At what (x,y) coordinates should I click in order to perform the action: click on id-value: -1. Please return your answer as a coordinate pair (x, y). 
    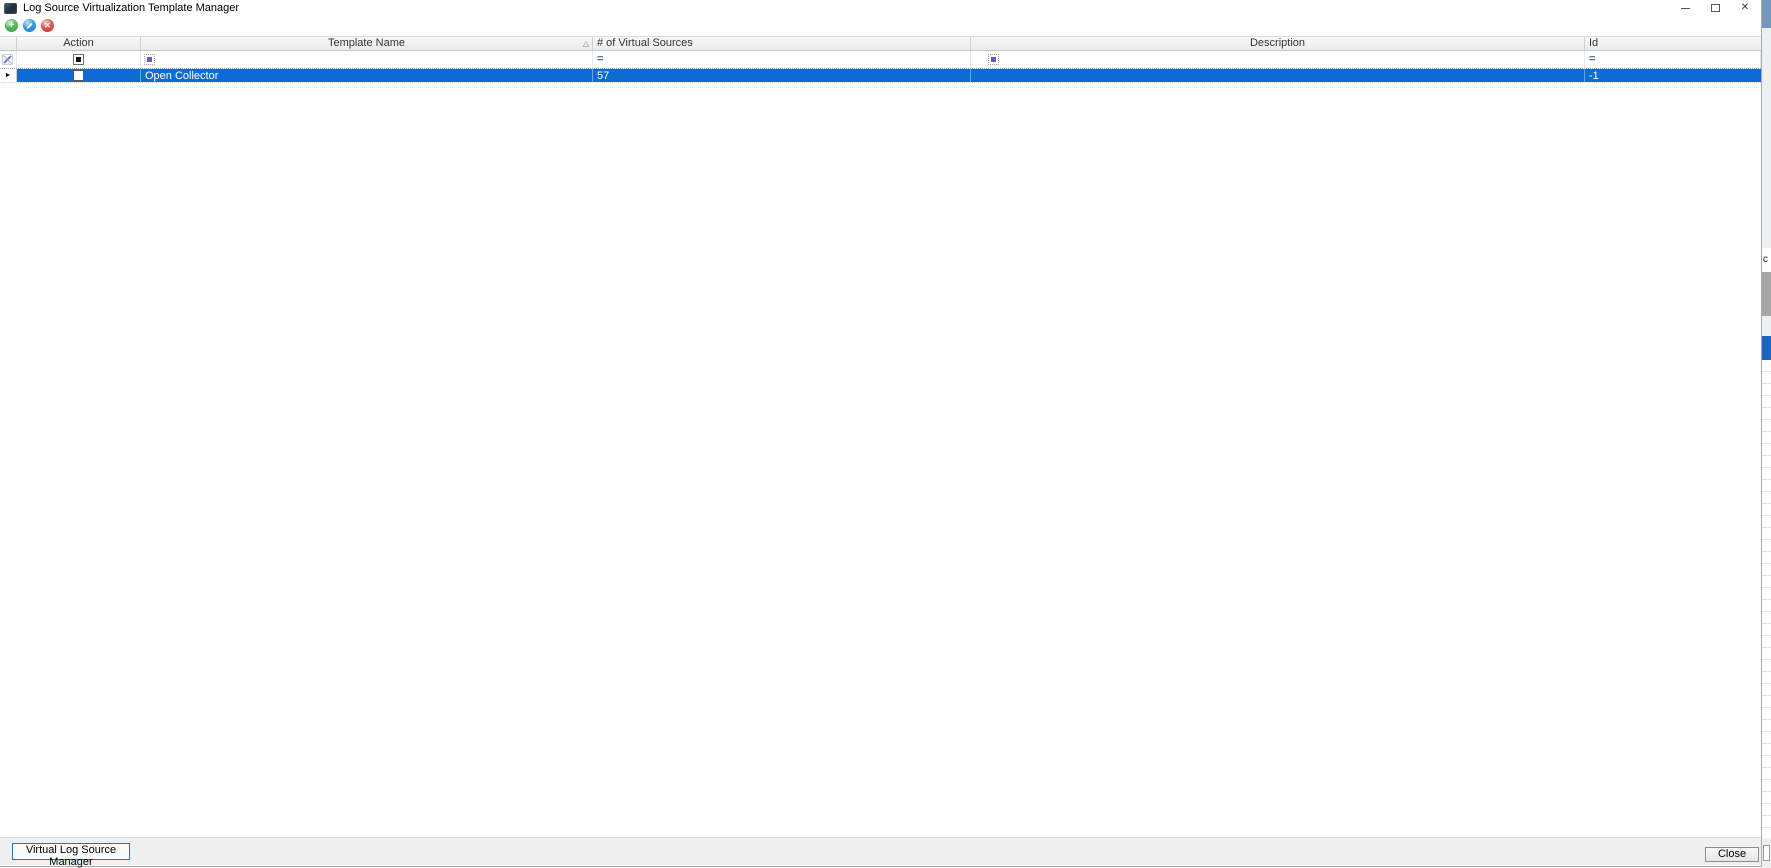
    Looking at the image, I should click on (1594, 75).